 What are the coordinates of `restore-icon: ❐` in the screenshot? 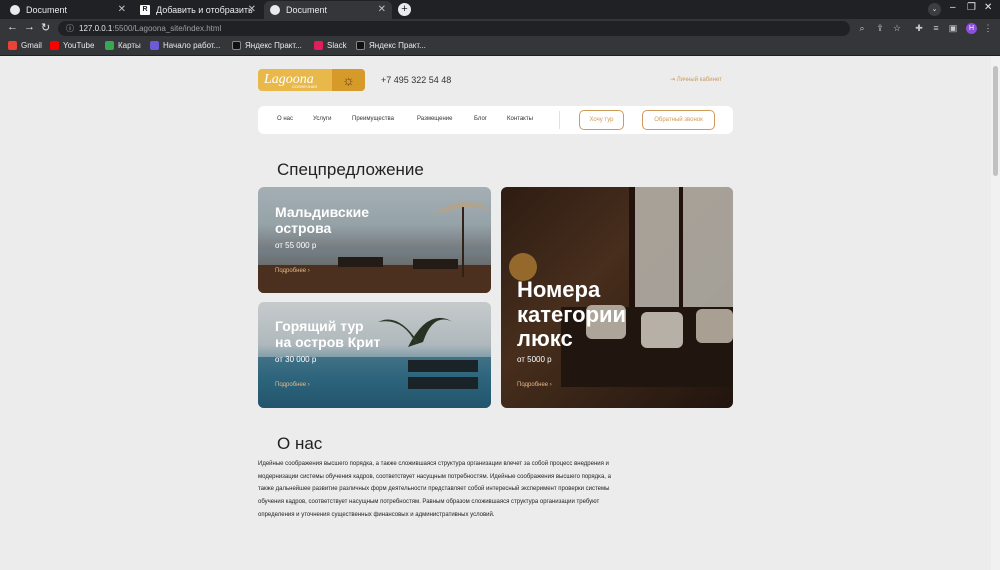 It's located at (971, 7).